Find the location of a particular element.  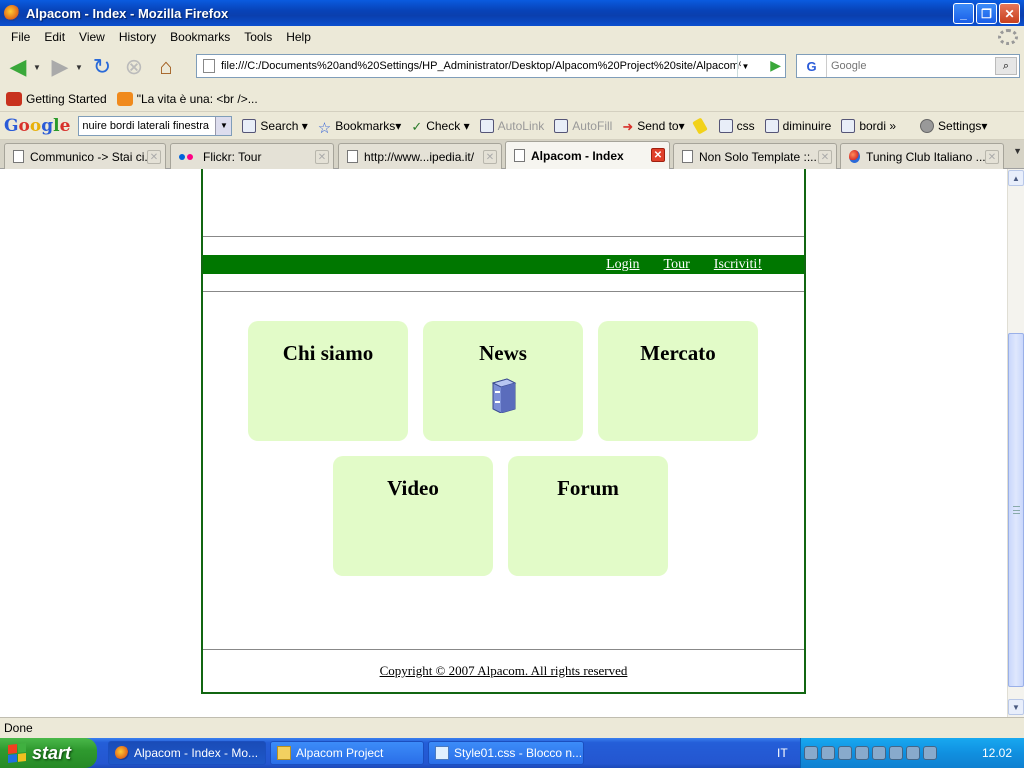

menu-history: History is located at coordinates (137, 37).